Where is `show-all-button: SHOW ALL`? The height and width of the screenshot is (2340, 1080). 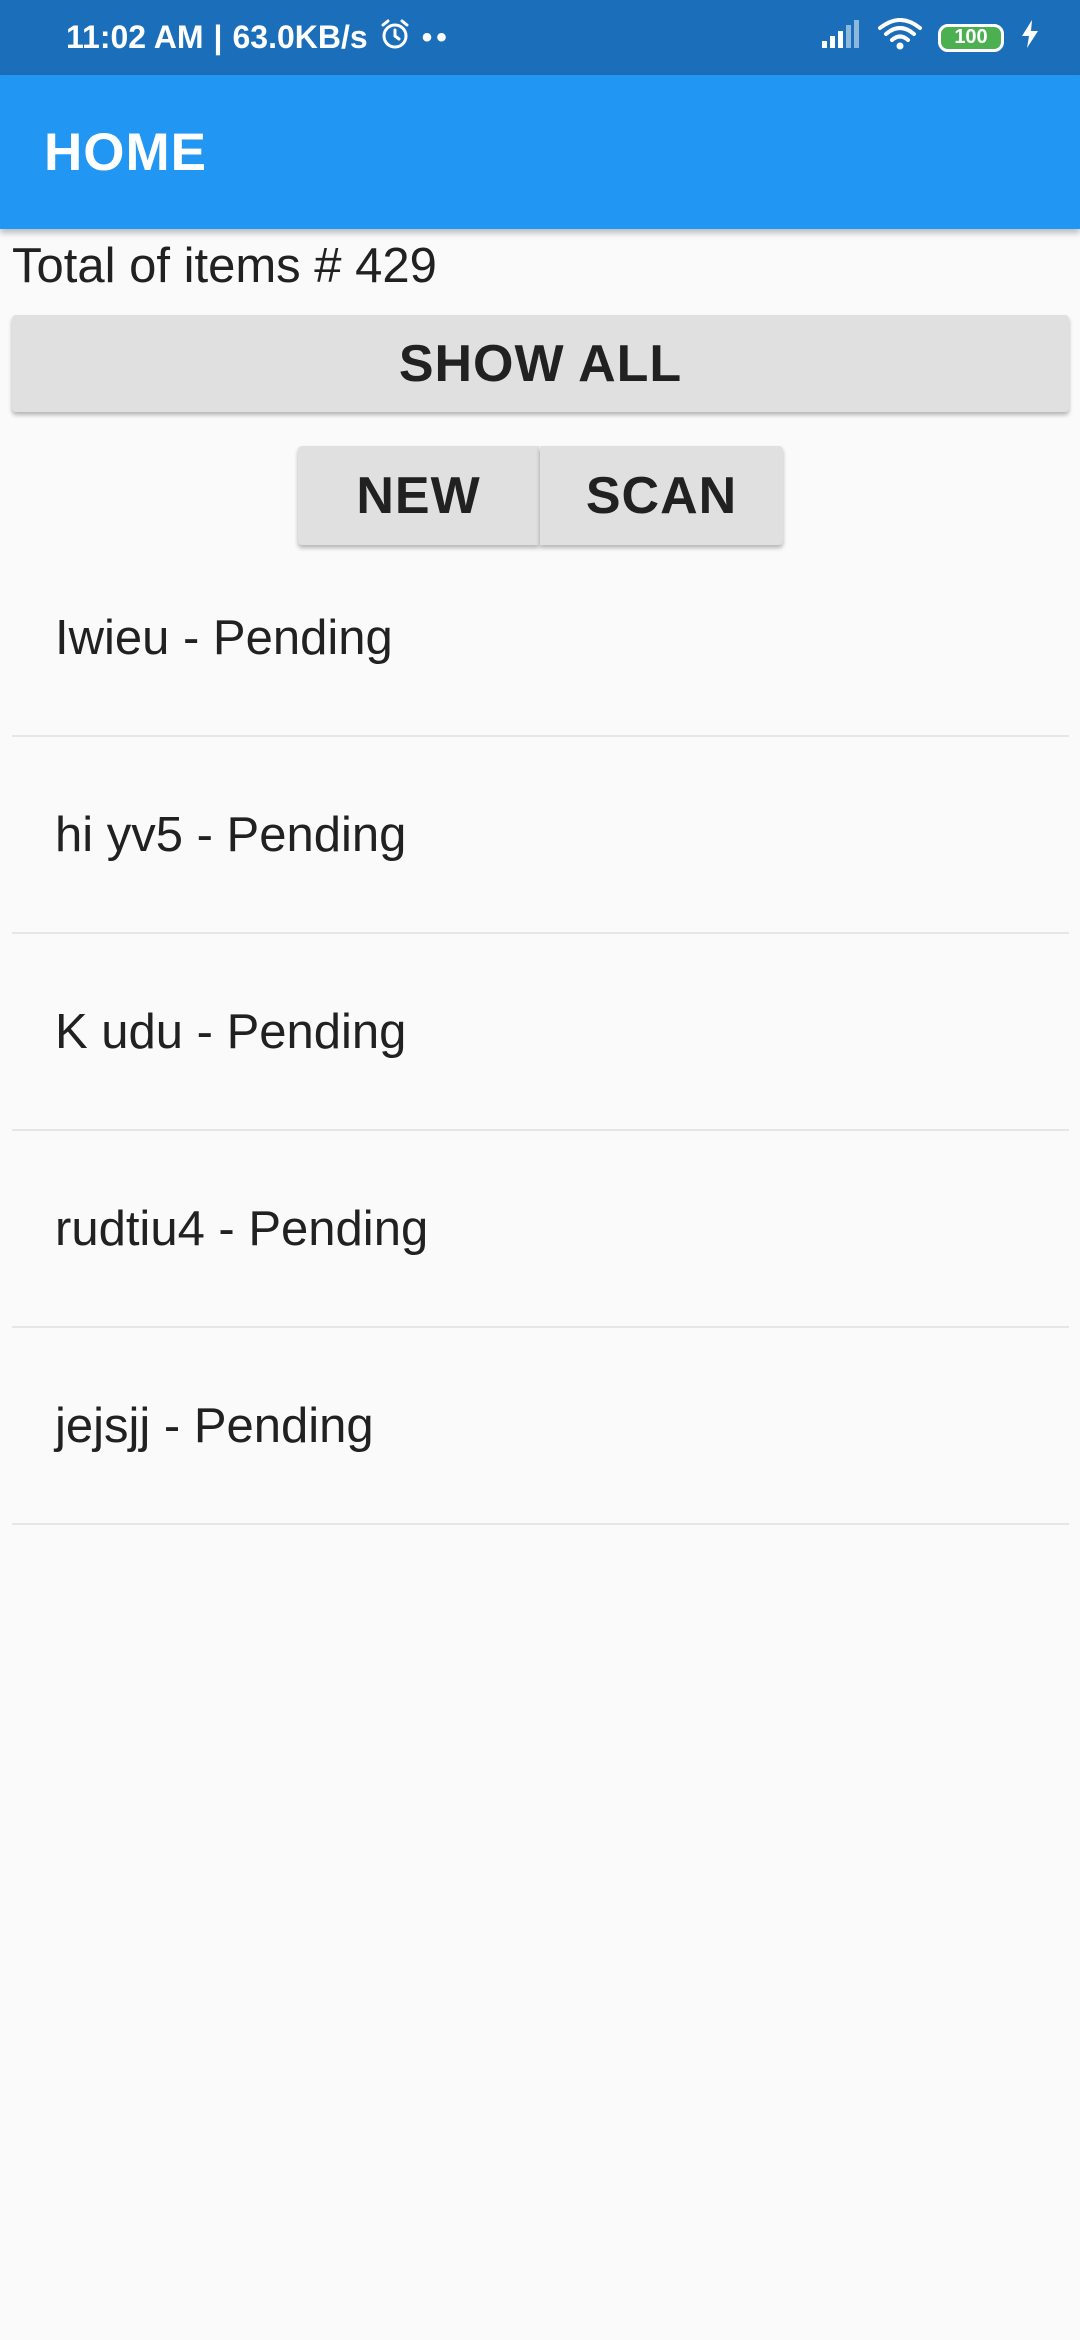
show-all-button: SHOW ALL is located at coordinates (540, 363).